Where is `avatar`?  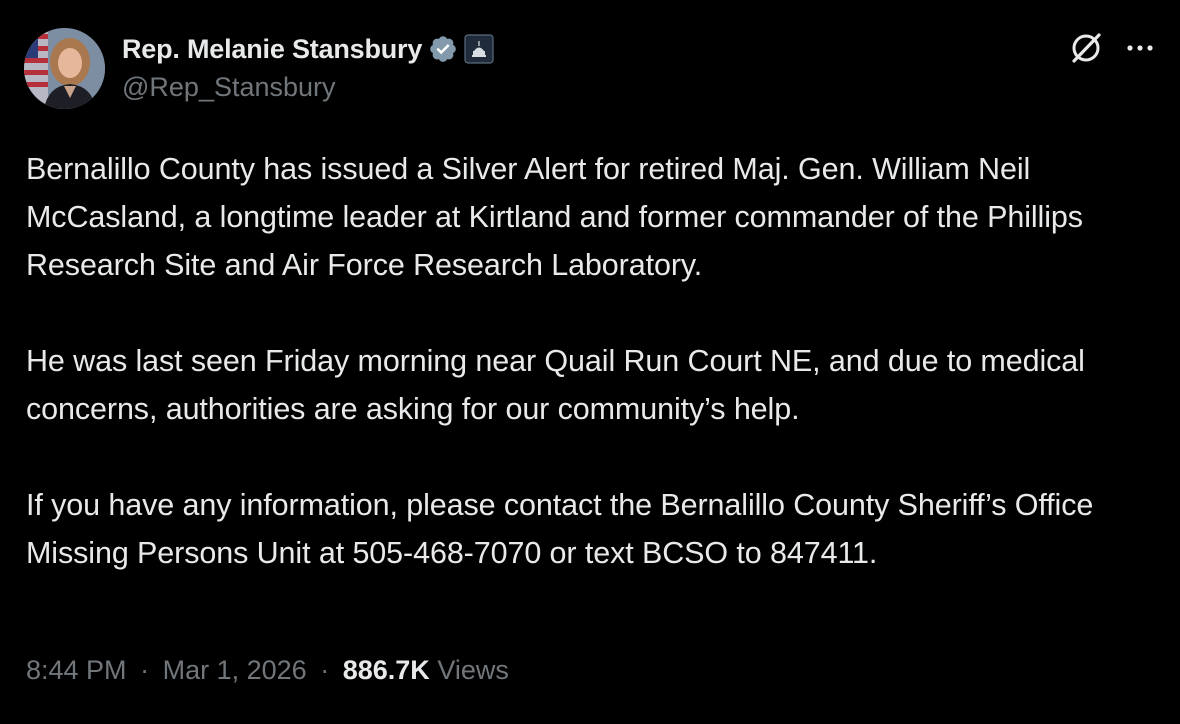
avatar is located at coordinates (64, 68).